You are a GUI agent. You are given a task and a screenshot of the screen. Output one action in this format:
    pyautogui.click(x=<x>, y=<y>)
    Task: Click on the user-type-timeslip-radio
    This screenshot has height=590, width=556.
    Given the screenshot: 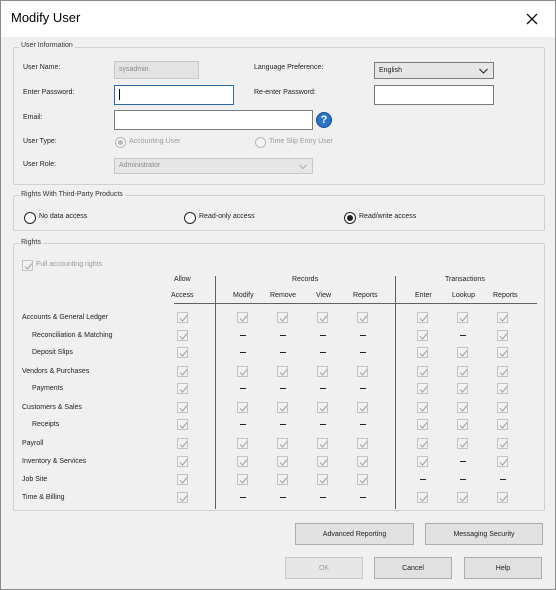 What is the action you would take?
    pyautogui.click(x=260, y=142)
    